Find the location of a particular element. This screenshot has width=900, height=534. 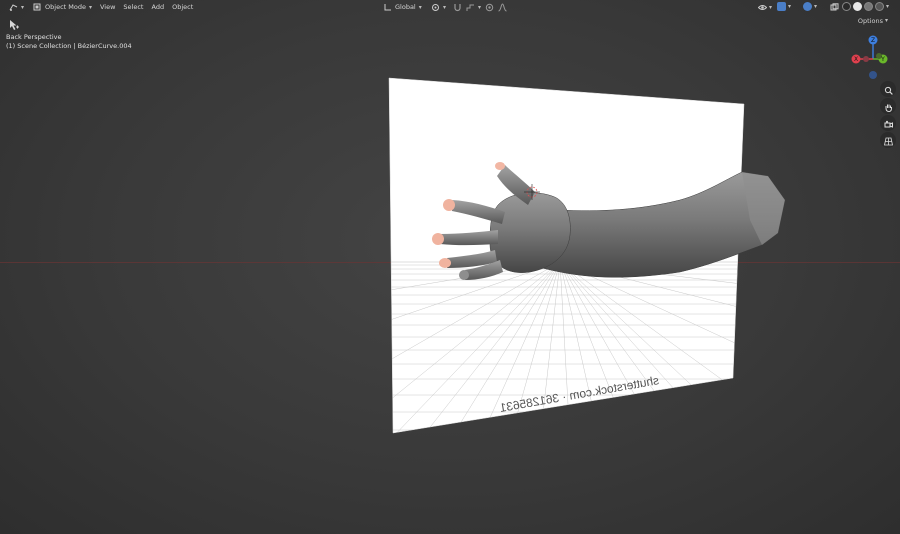

grid-perspective-icon is located at coordinates (888, 140).